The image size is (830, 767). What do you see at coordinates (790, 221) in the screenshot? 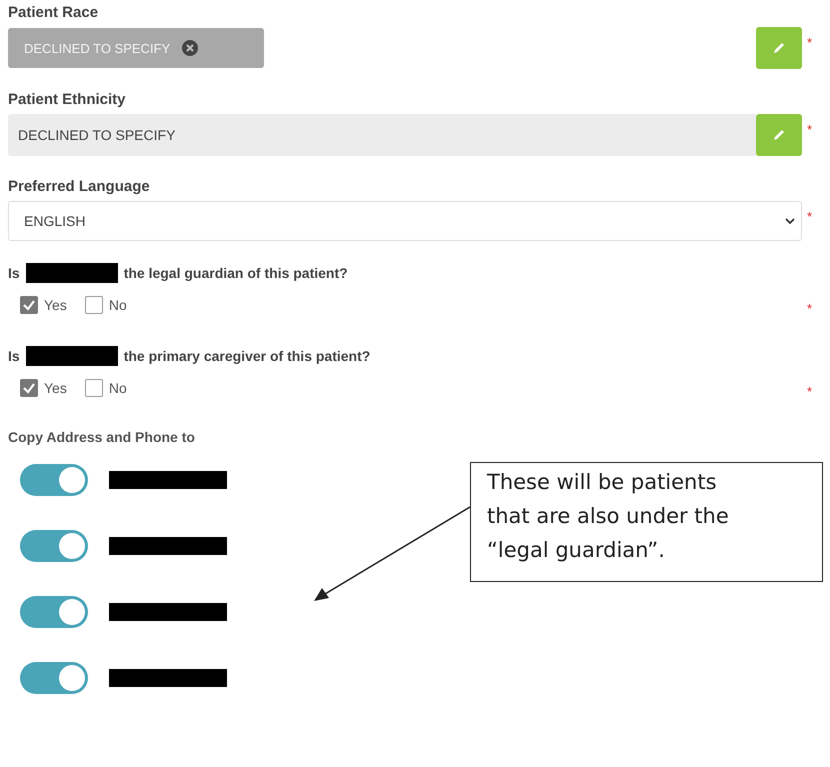
I see `chevron-down-icon` at bounding box center [790, 221].